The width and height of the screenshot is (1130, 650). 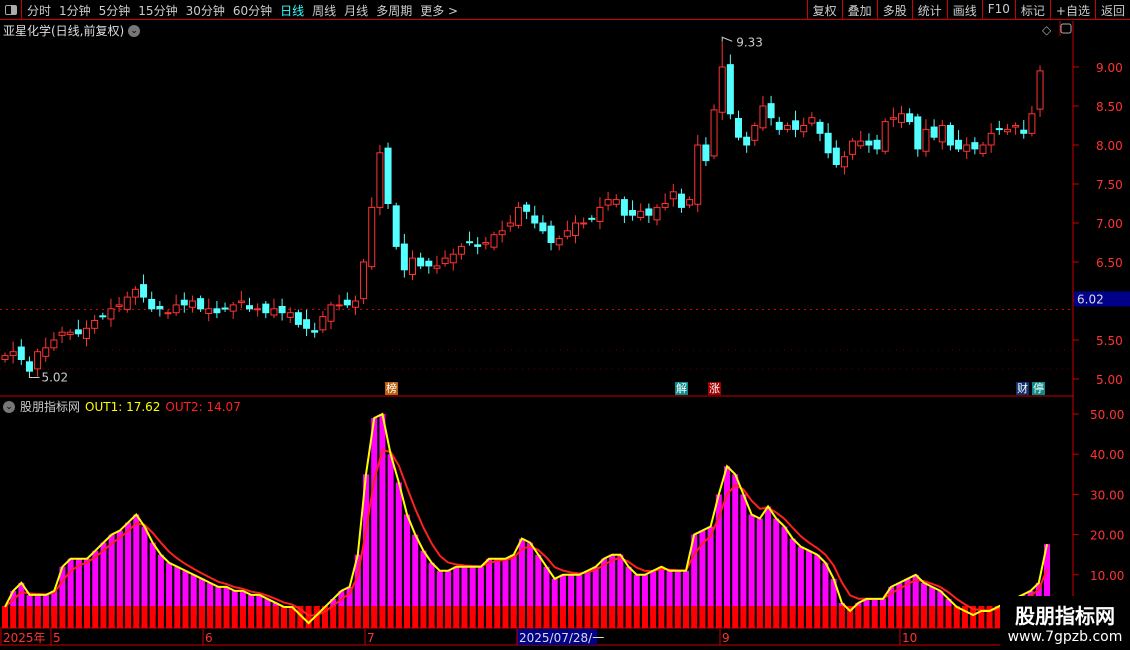 What do you see at coordinates (123, 406) in the screenshot?
I see `out1-value: OUT1: 17.62` at bounding box center [123, 406].